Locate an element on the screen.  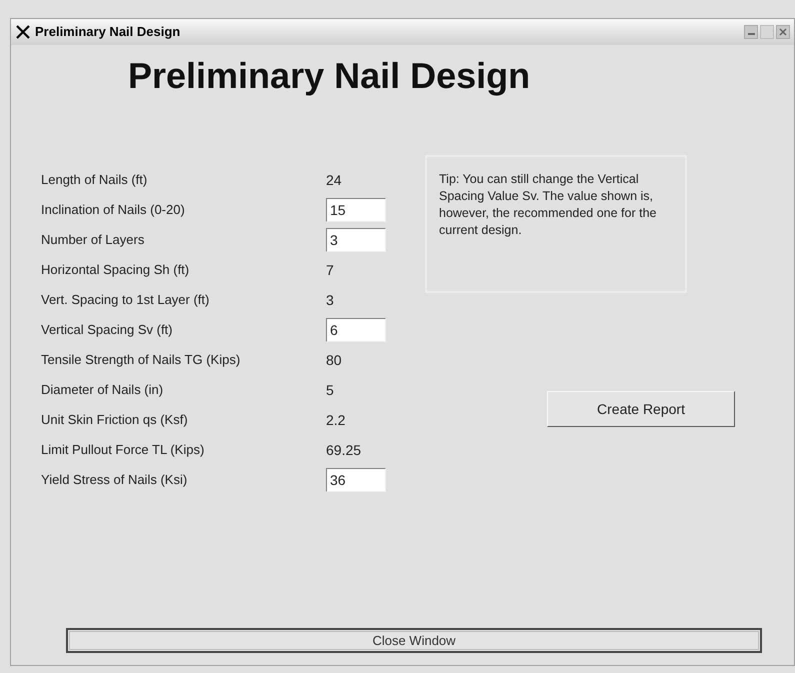
create-report-button: Create Report is located at coordinates (641, 409).